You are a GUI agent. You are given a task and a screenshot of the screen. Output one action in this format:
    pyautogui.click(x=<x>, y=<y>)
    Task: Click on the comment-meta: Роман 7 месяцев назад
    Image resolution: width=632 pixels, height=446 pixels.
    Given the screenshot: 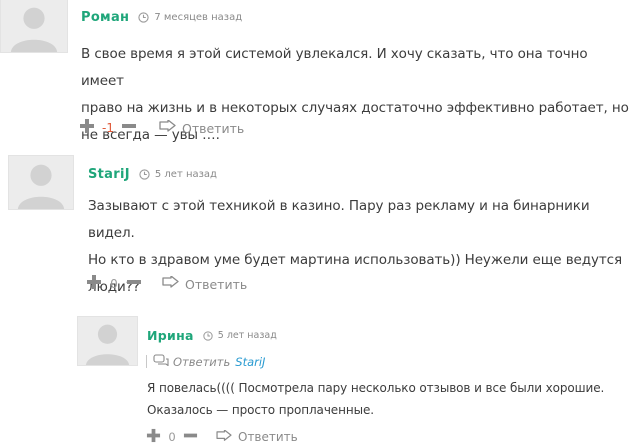 What is the action you would take?
    pyautogui.click(x=161, y=17)
    